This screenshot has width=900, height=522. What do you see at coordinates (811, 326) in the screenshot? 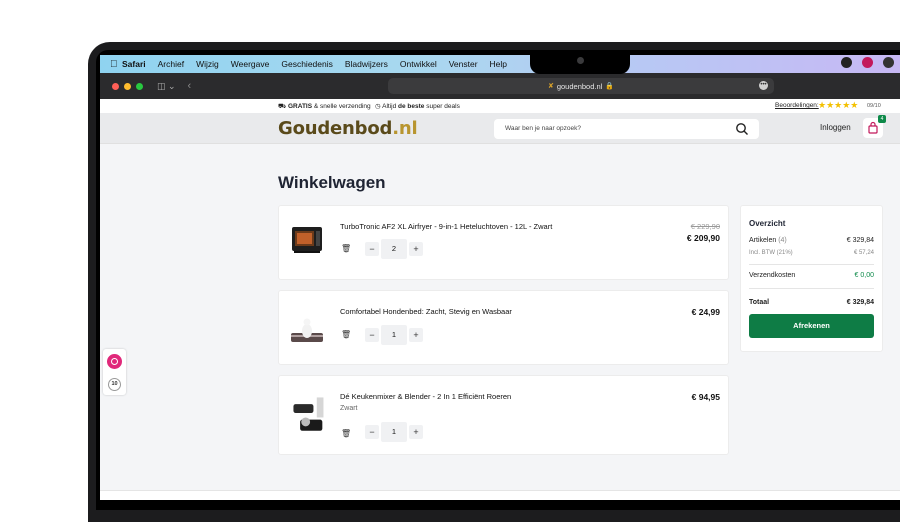
I see `checkout-button: Afrekenen` at bounding box center [811, 326].